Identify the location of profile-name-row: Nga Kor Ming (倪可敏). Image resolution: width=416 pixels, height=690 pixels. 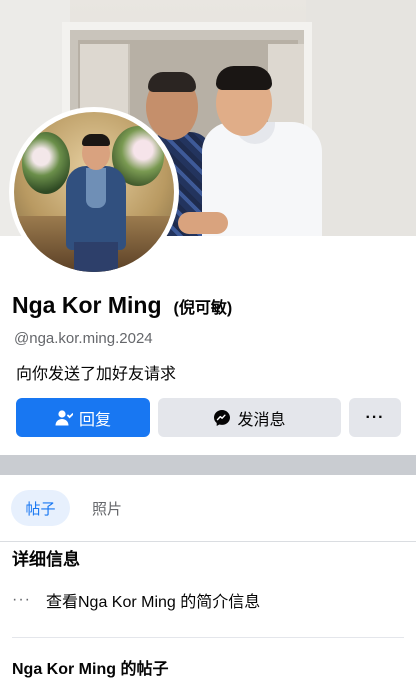
(122, 305).